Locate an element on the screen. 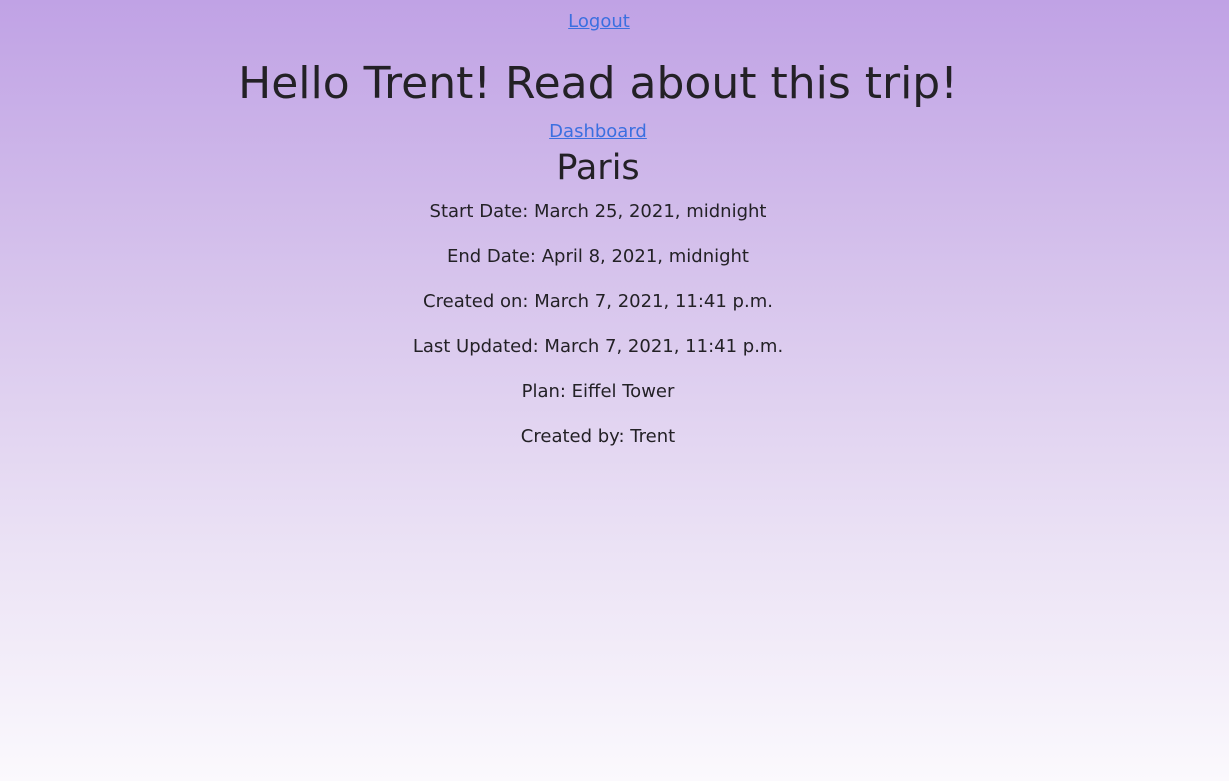  trip-start-date: Start Date: March 25, 2021, midnight is located at coordinates (598, 211).